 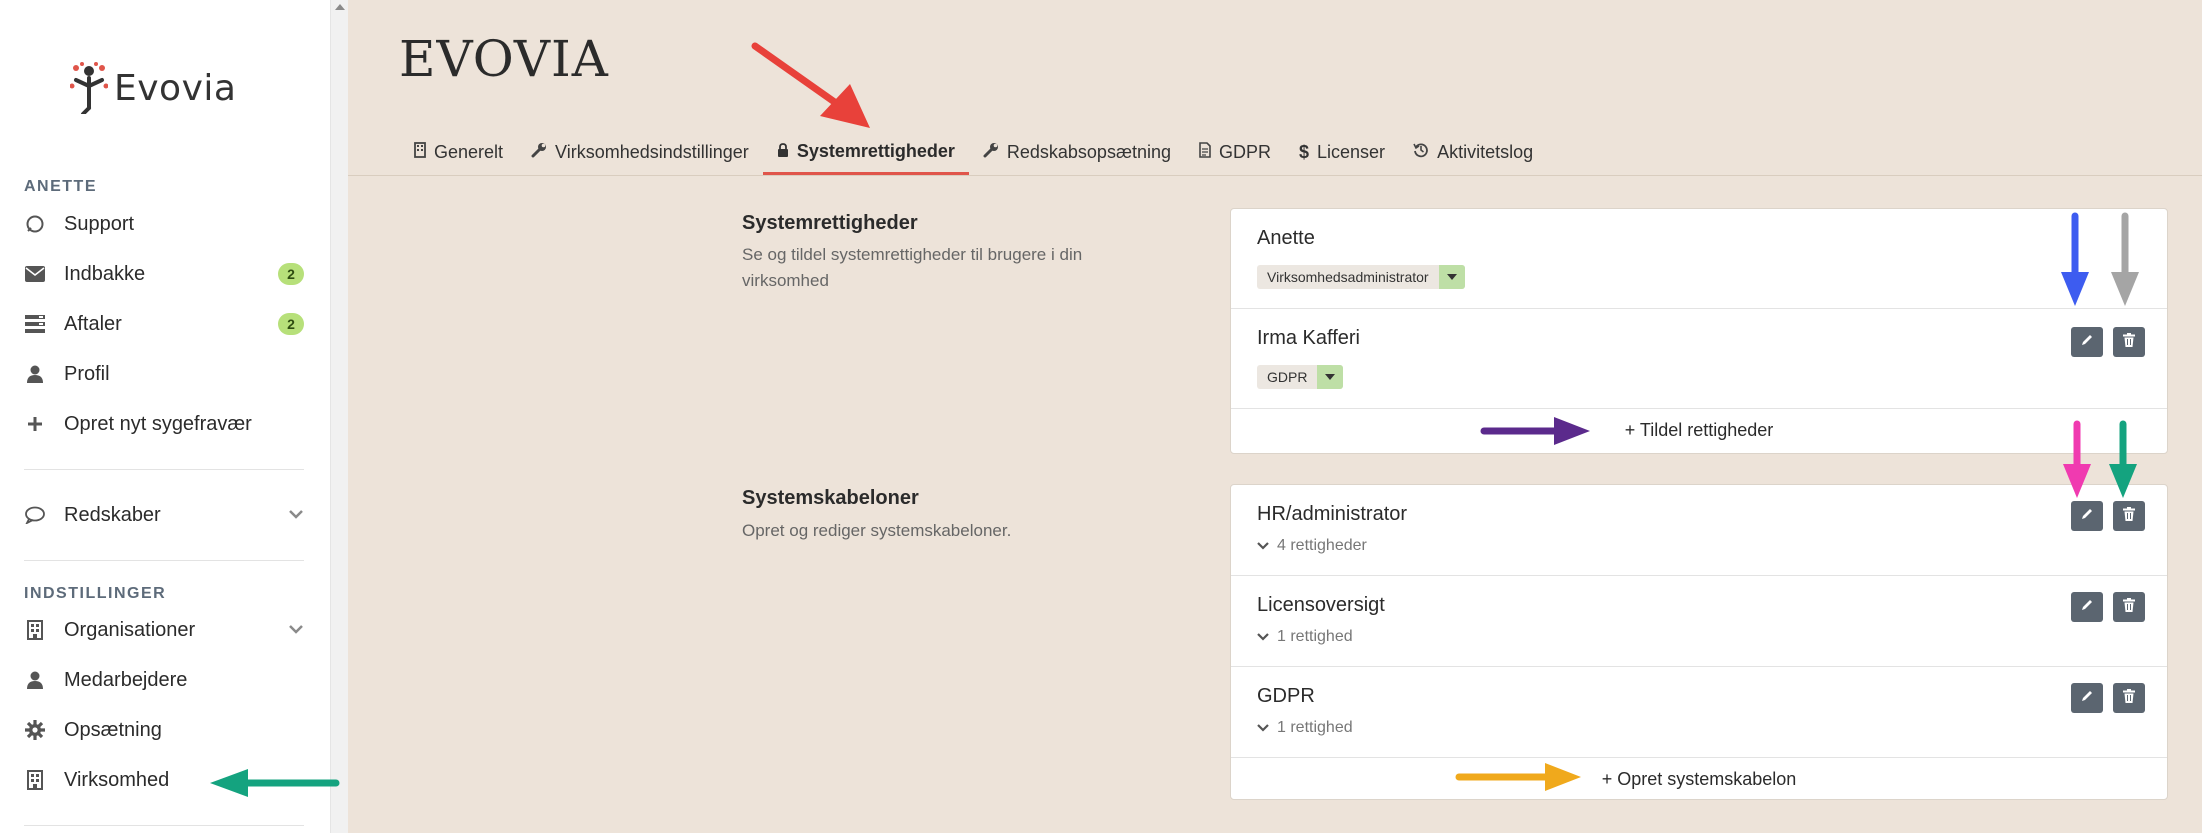 What do you see at coordinates (2075, 259) in the screenshot?
I see `annotation-arrow-blue` at bounding box center [2075, 259].